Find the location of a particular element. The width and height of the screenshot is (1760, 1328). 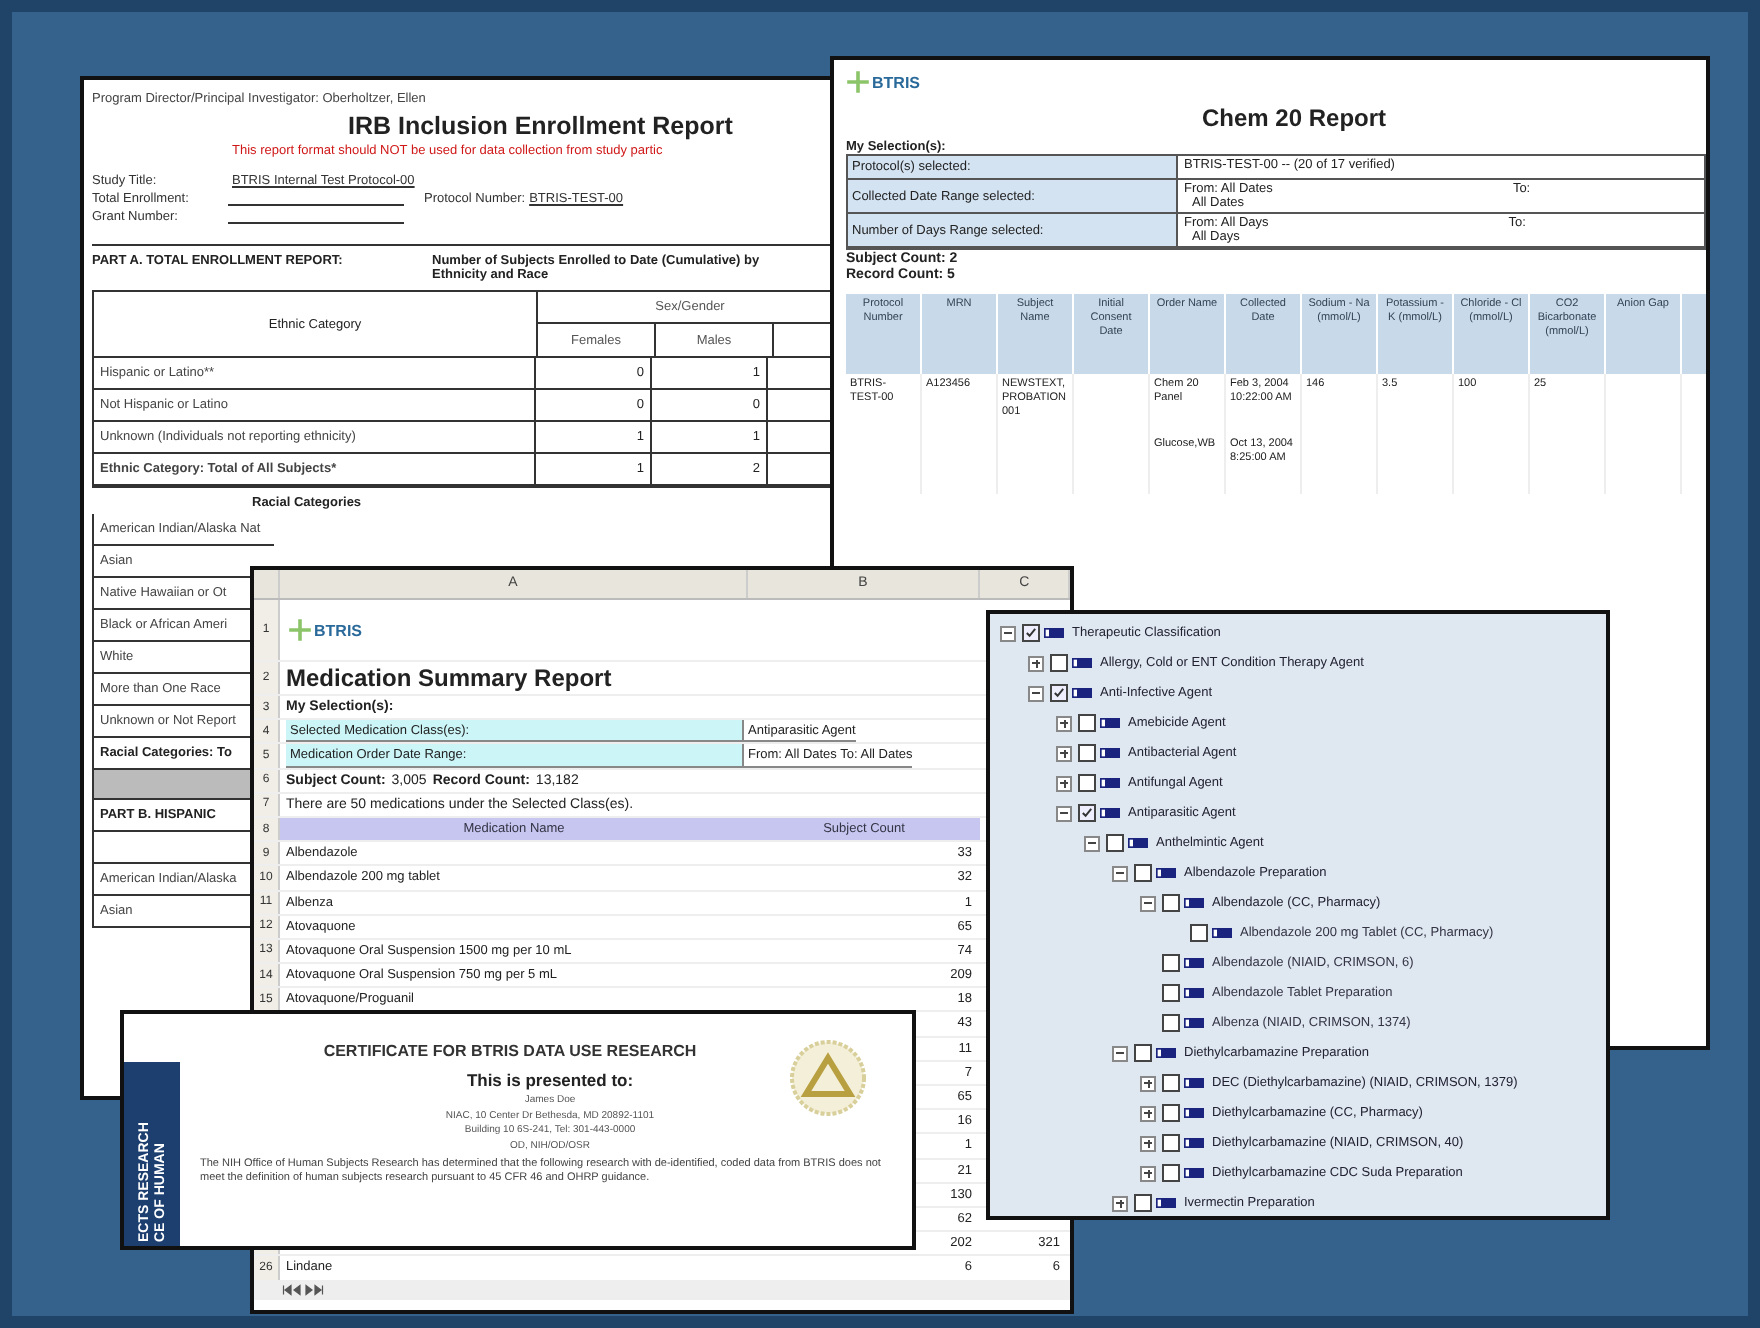

seal-icon is located at coordinates (828, 1078).